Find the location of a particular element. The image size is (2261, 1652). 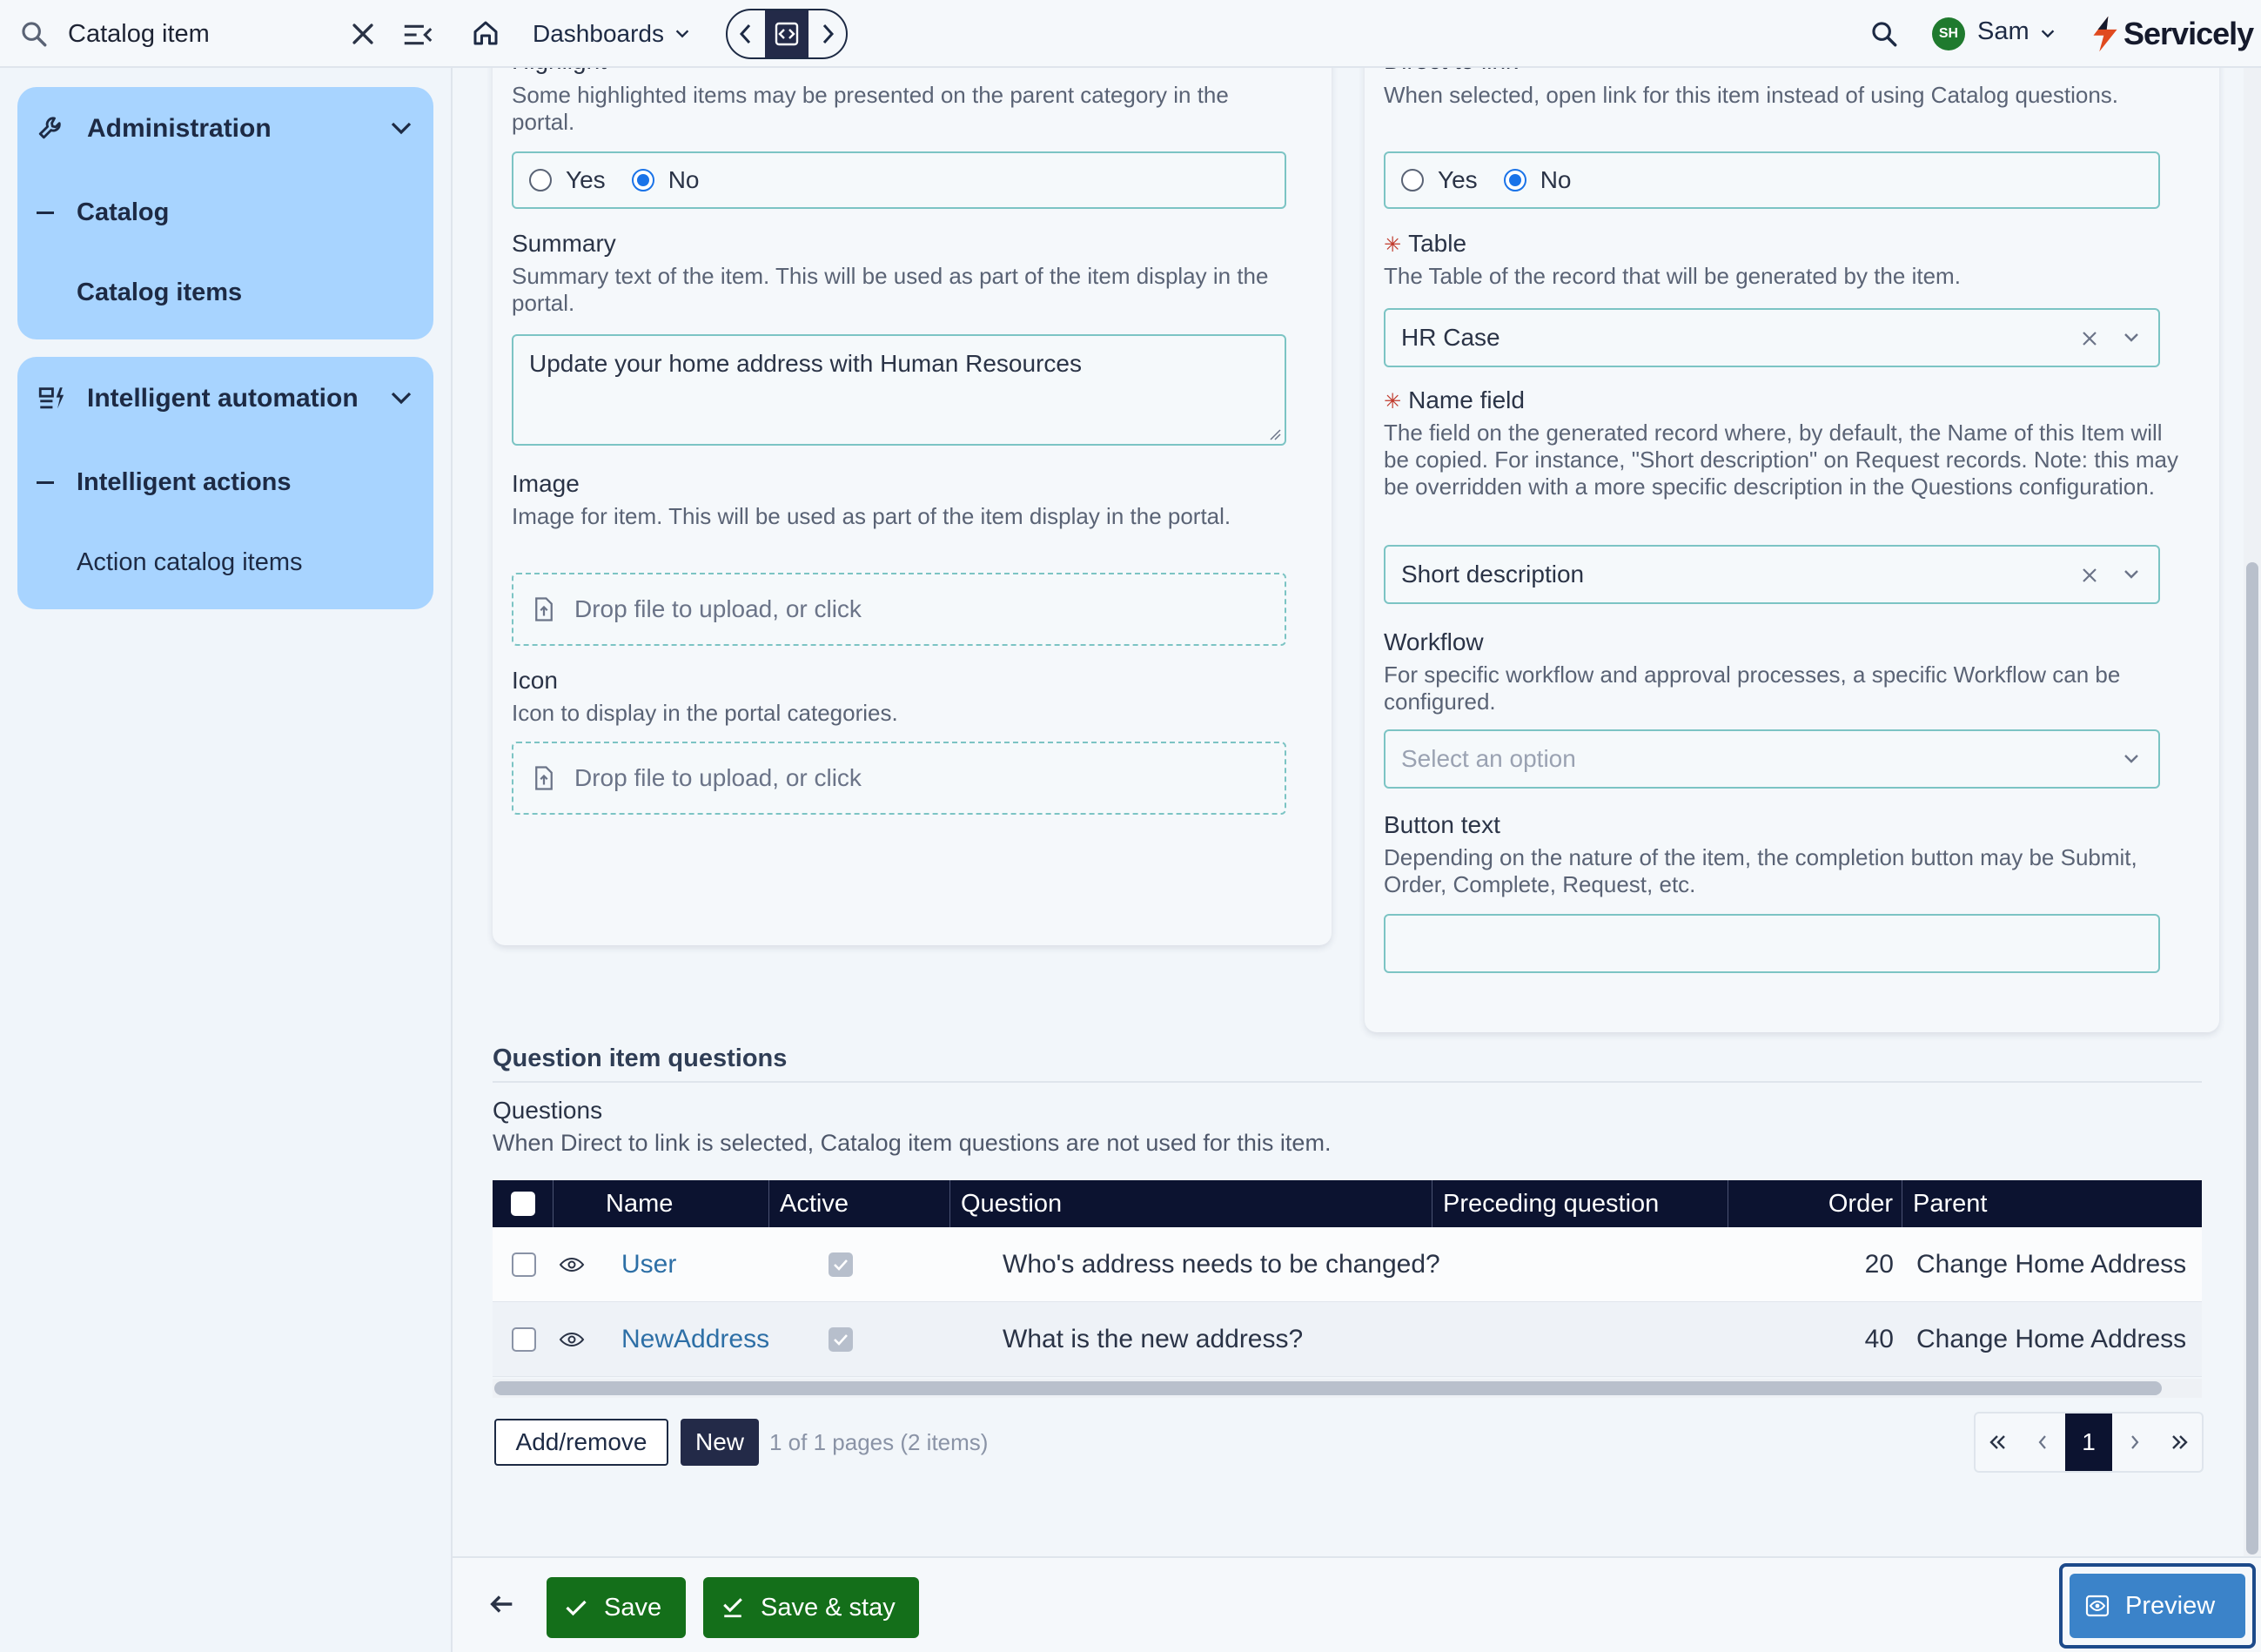

save-button: Save is located at coordinates (616, 1608).